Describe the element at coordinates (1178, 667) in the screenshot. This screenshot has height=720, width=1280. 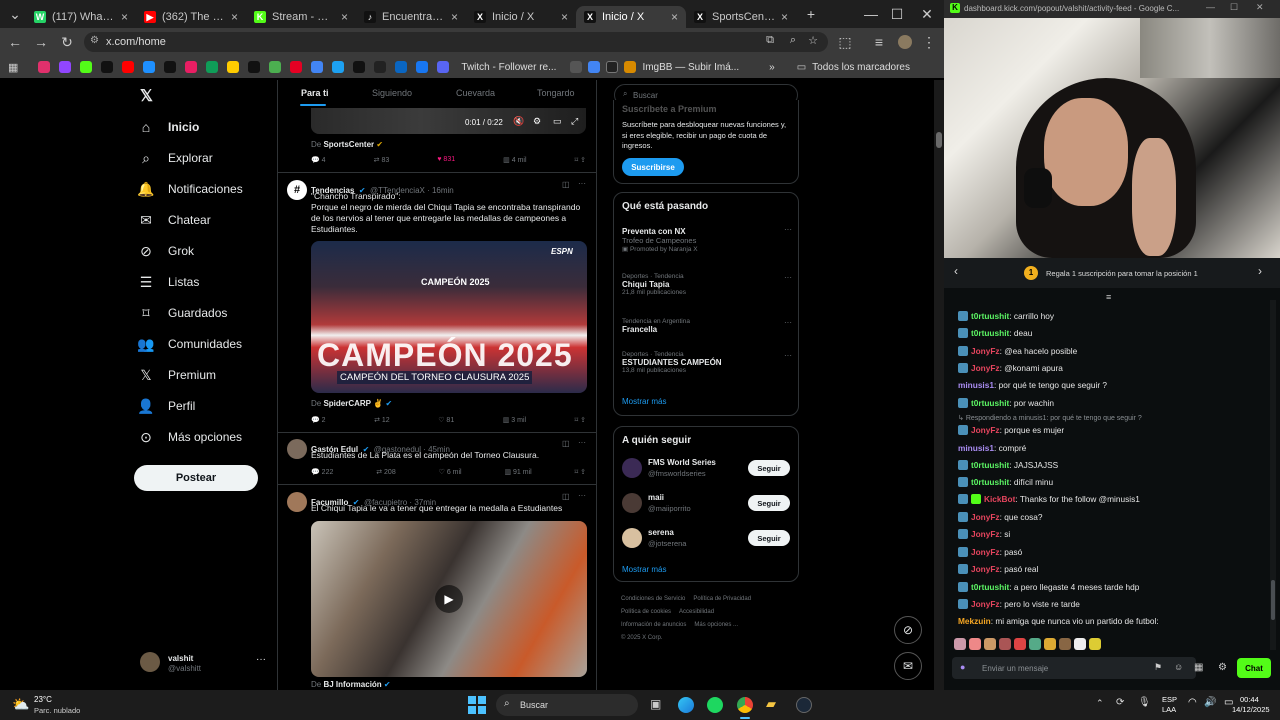
I see `emoji-icon: ☺` at that location.